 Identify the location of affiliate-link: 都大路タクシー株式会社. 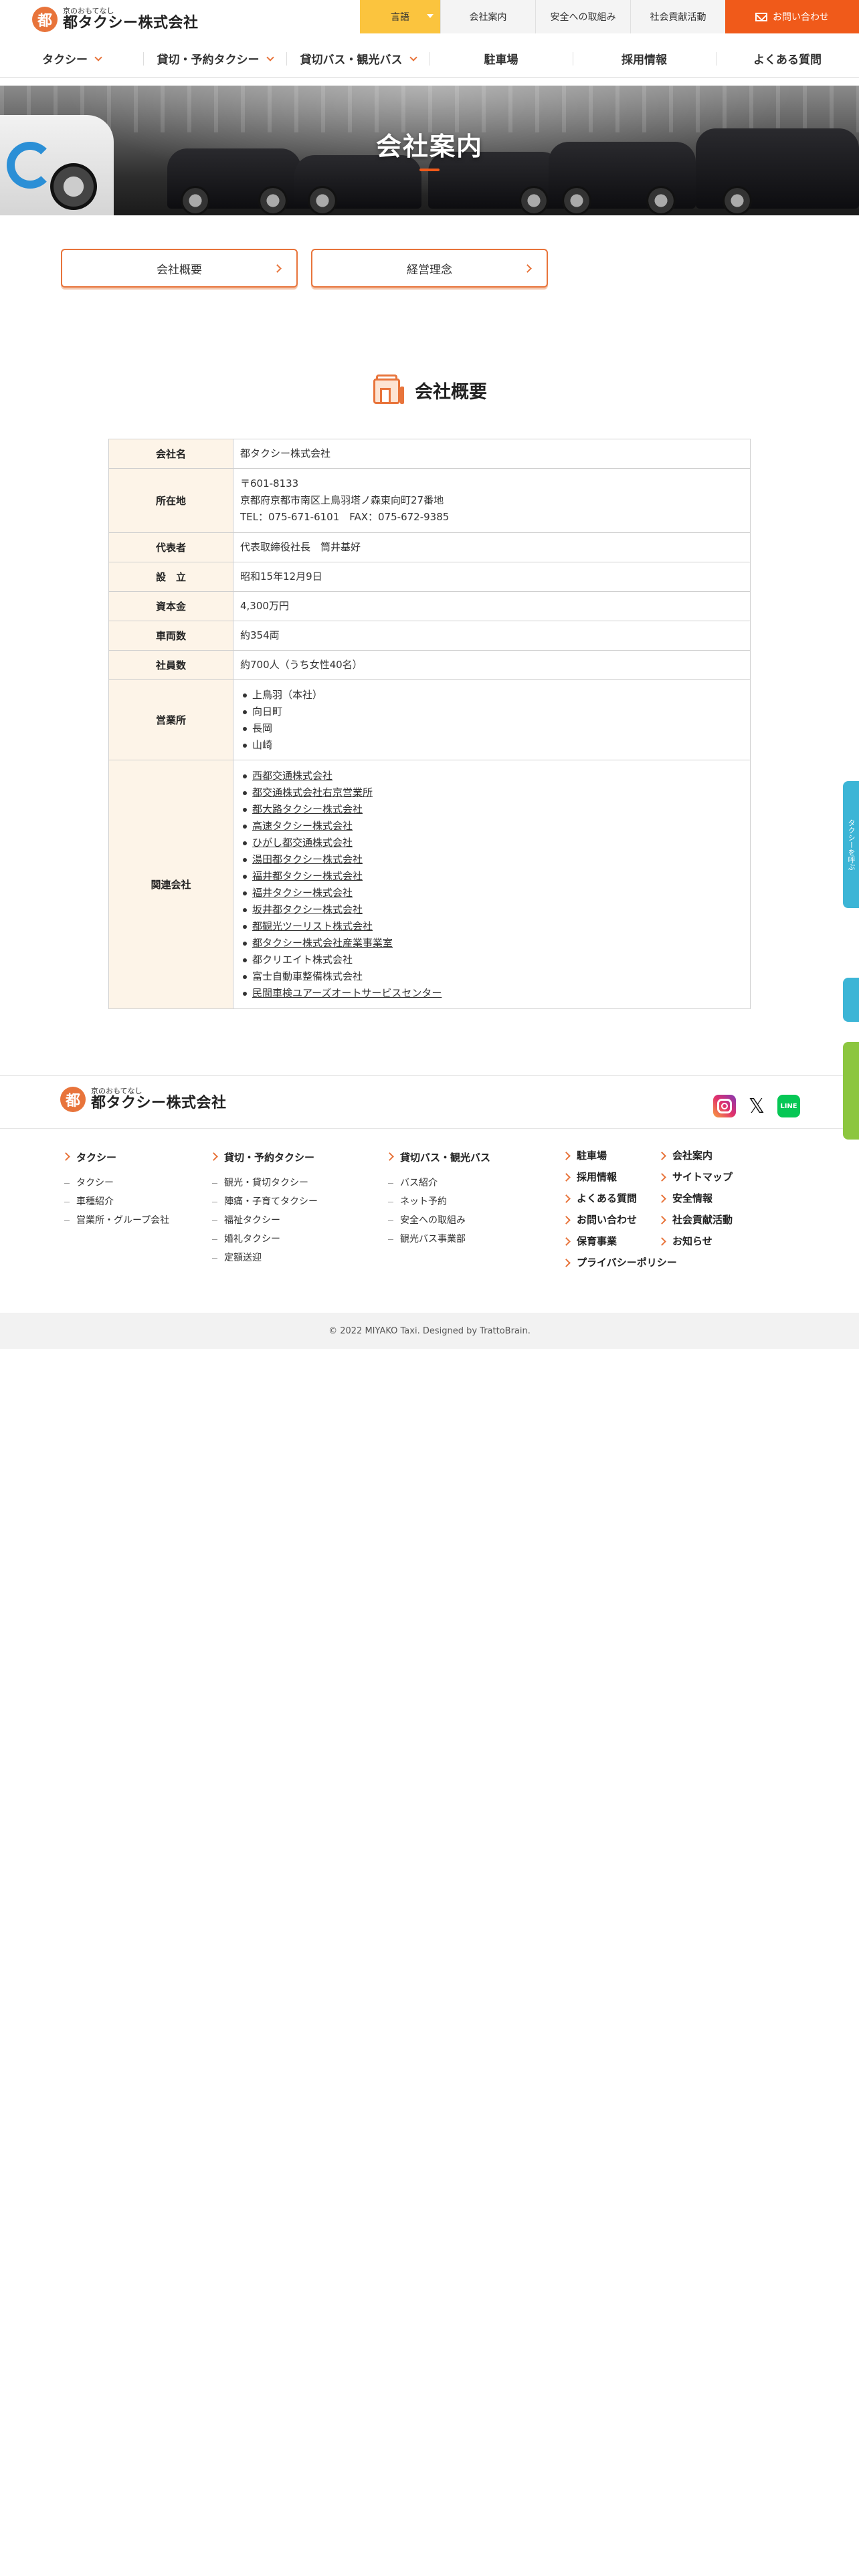
(492, 810).